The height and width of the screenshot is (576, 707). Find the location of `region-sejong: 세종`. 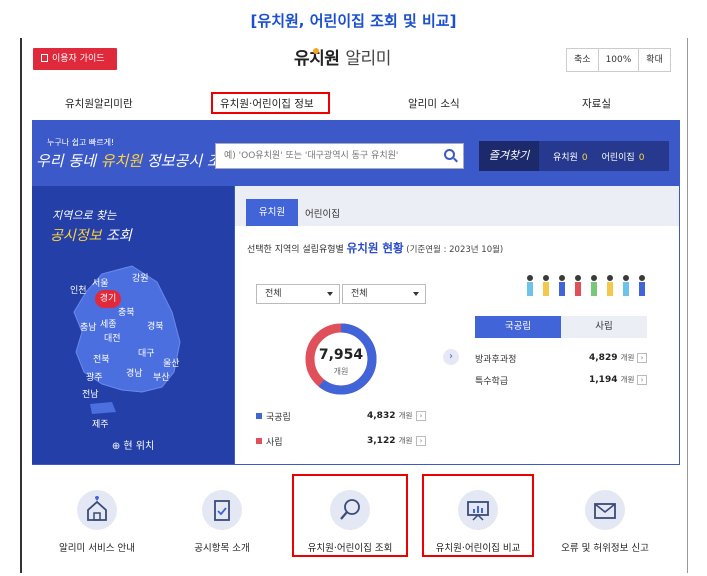

region-sejong: 세종 is located at coordinates (108, 323).